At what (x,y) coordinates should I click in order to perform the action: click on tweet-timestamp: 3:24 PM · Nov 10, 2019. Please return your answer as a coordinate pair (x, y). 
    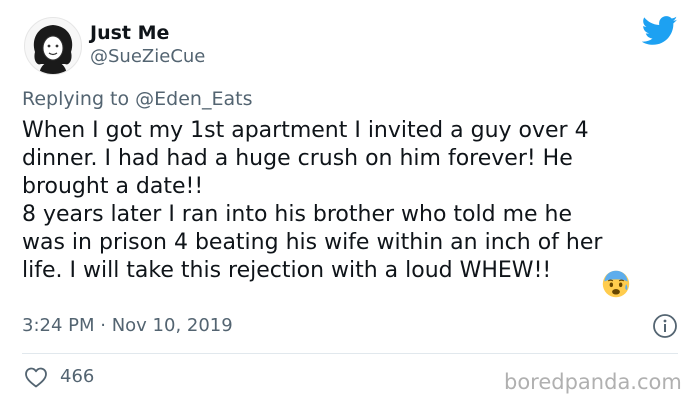
    Looking at the image, I should click on (127, 325).